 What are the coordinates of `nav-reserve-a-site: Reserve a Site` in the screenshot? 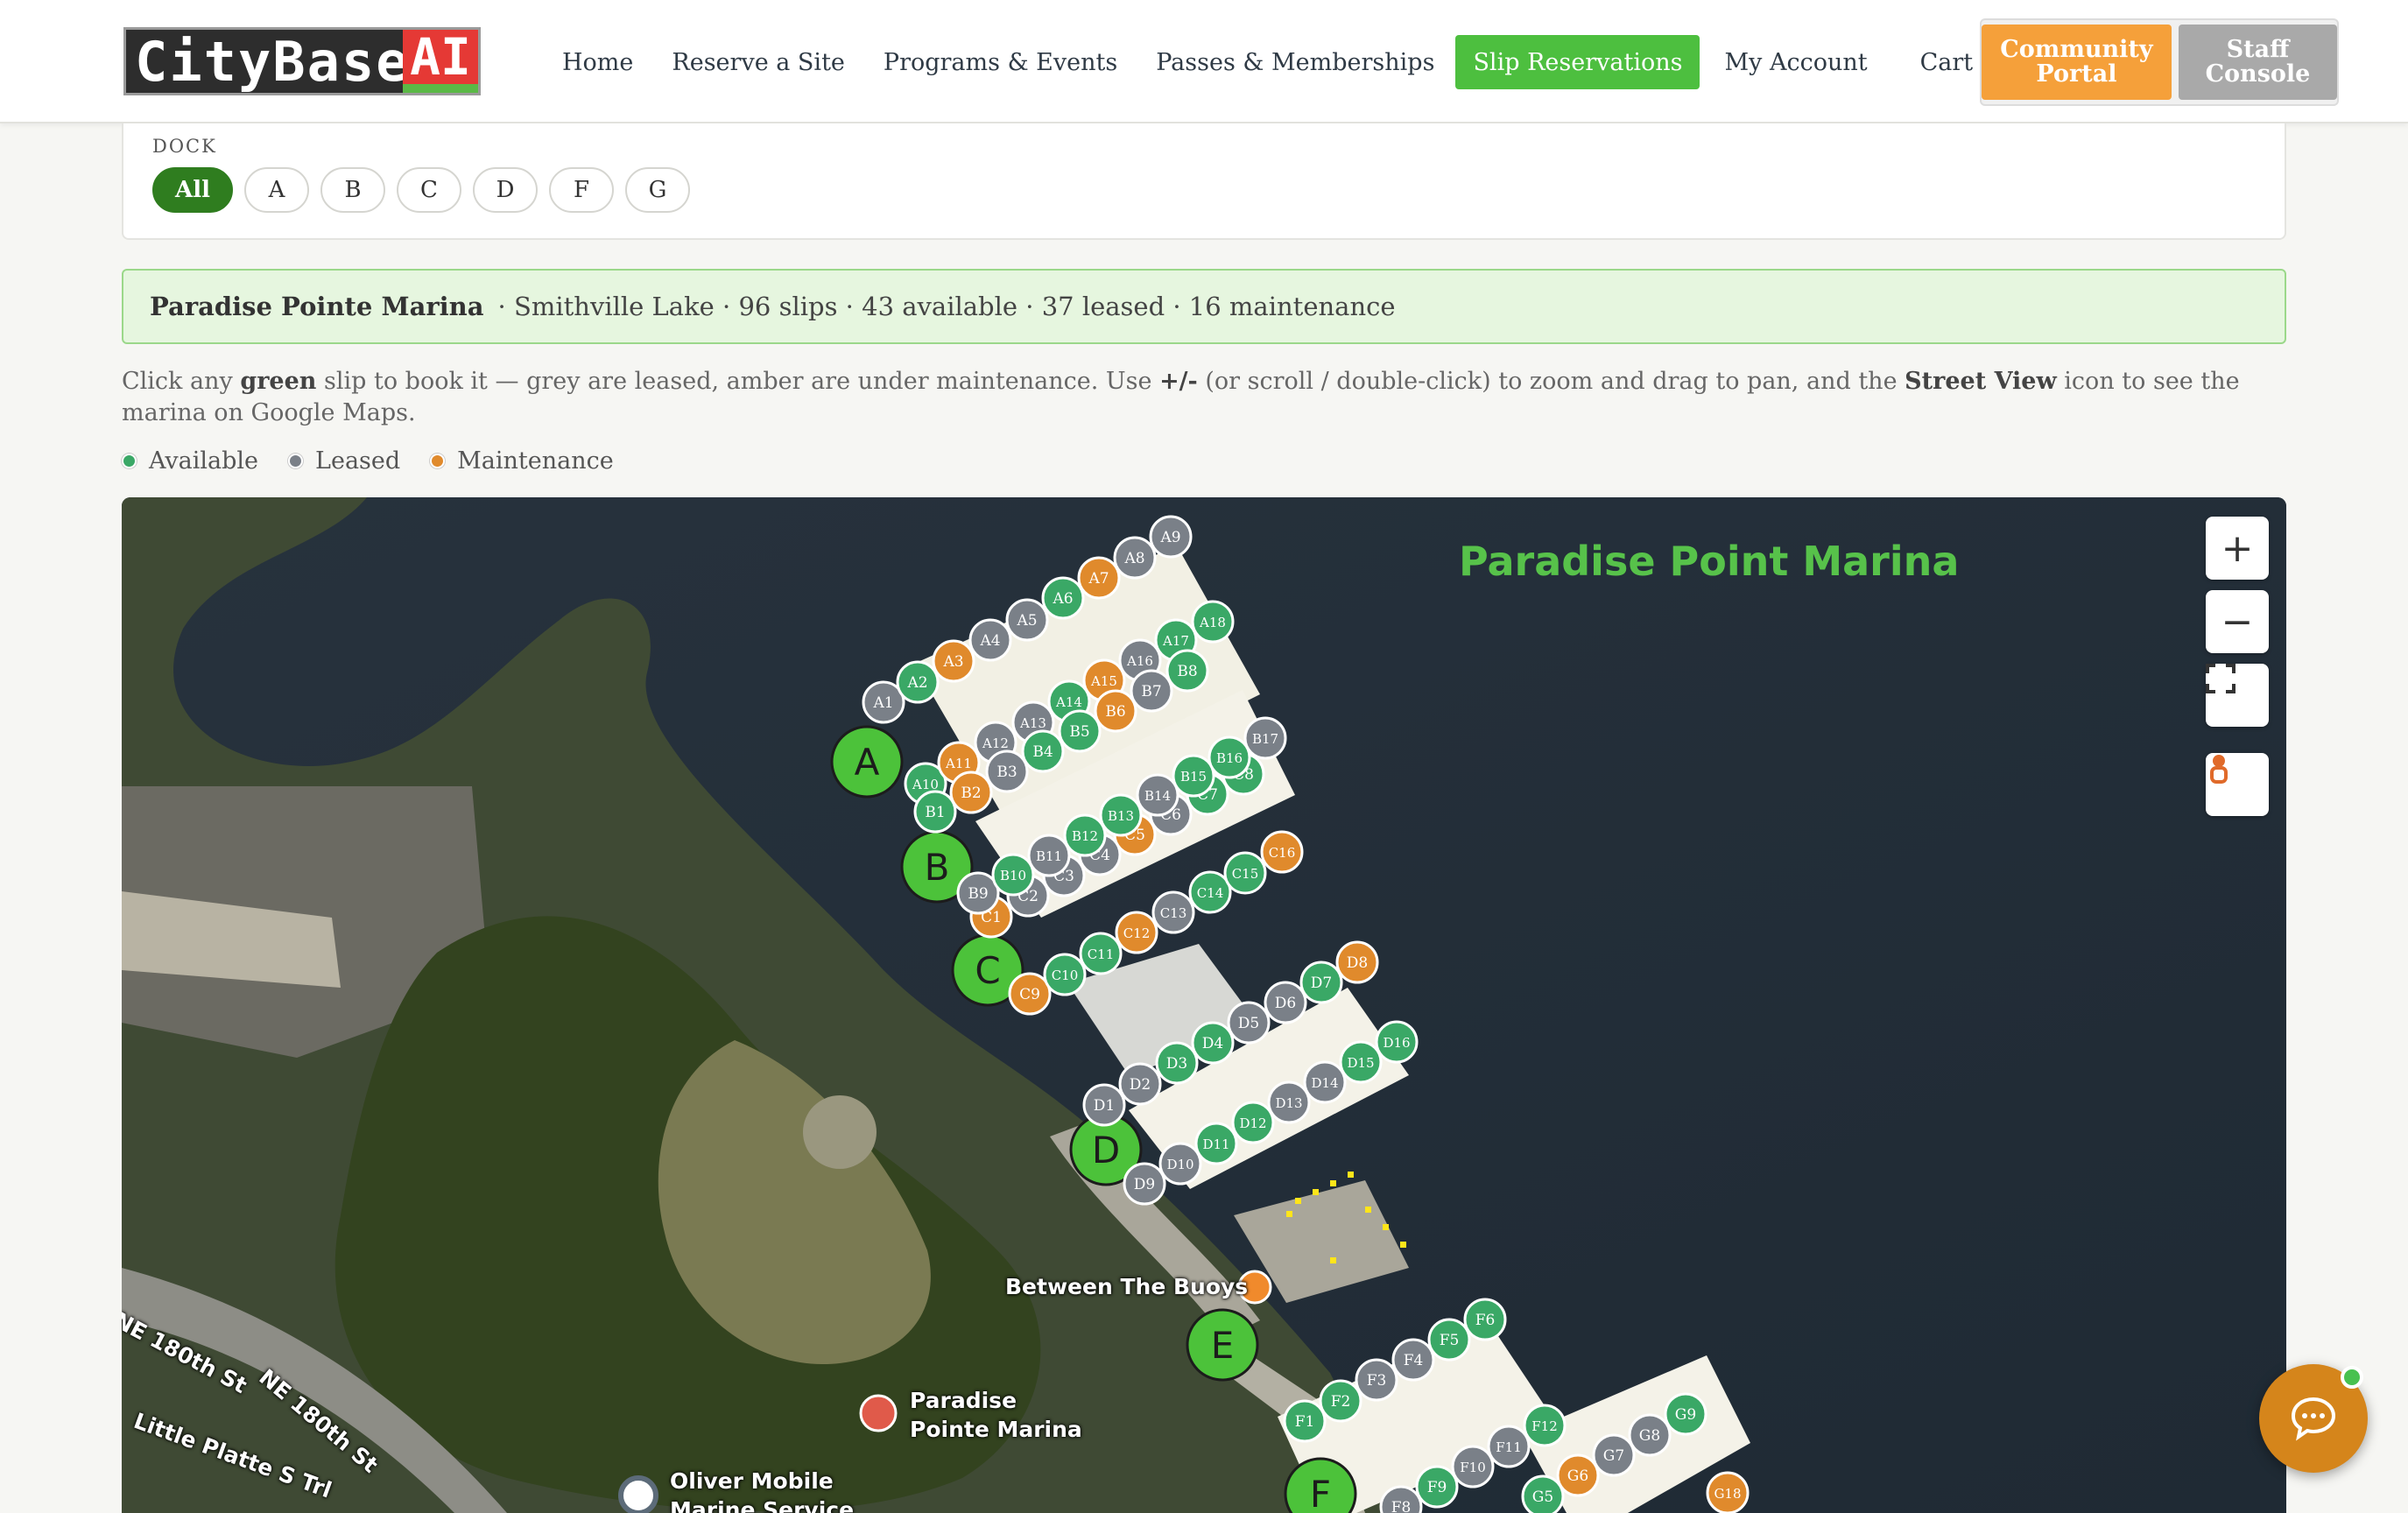 It's located at (758, 62).